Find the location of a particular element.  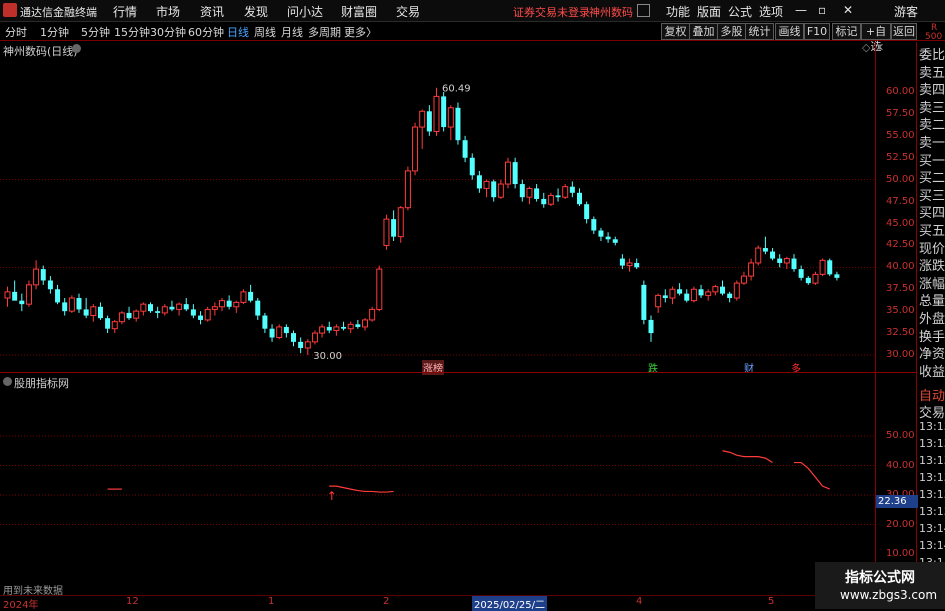

menu-layout: 版面 is located at coordinates (709, 11).